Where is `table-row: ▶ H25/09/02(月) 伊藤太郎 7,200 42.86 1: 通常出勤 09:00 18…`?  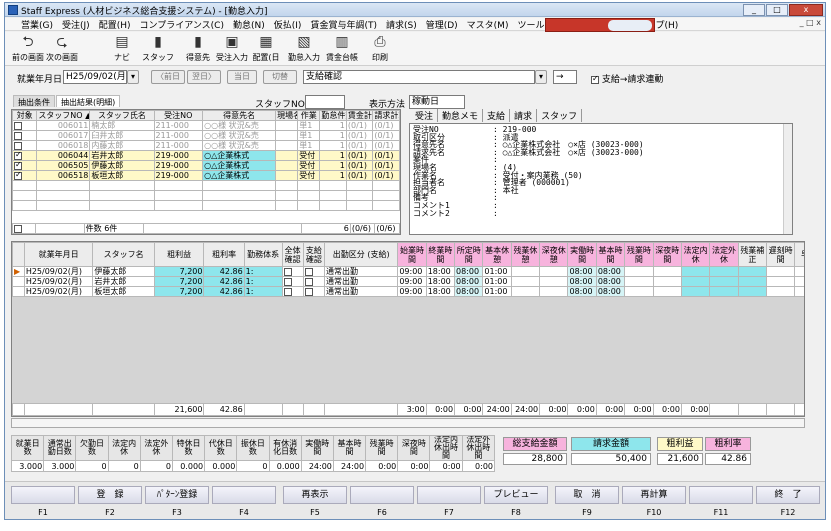
table-row: ▶ H25/09/02(月) 伊藤太郎 7,200 42.86 1: 通常出勤 09:00 18… is located at coordinates (408, 271).